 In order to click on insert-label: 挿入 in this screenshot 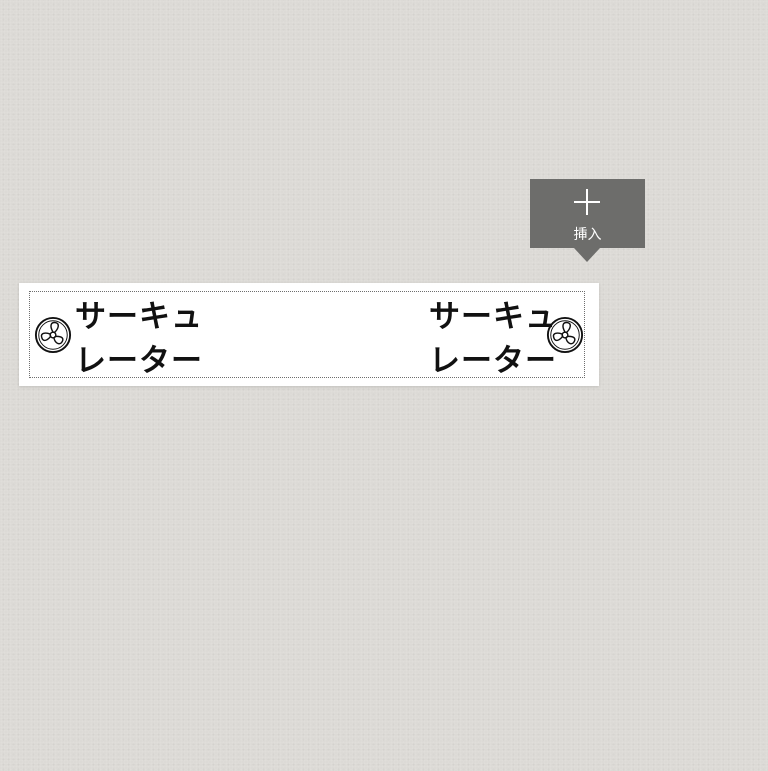, I will do `click(587, 235)`.